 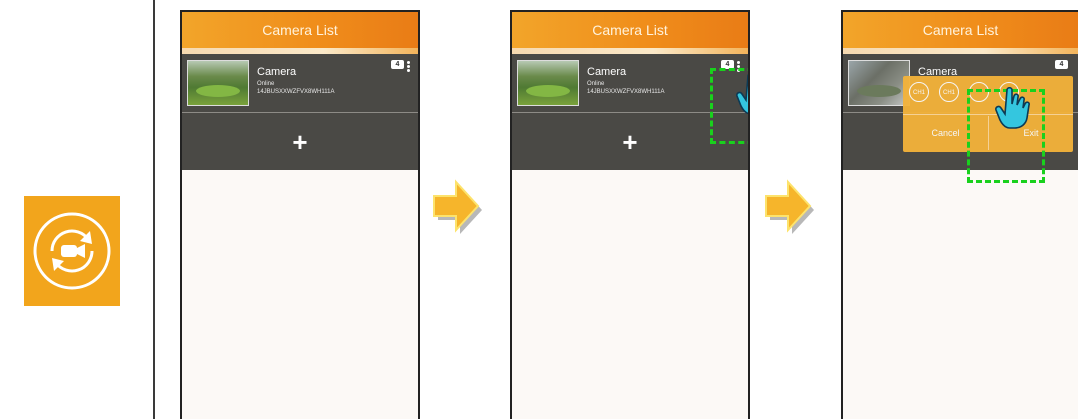 I want to click on vertical-divider, so click(x=154, y=209).